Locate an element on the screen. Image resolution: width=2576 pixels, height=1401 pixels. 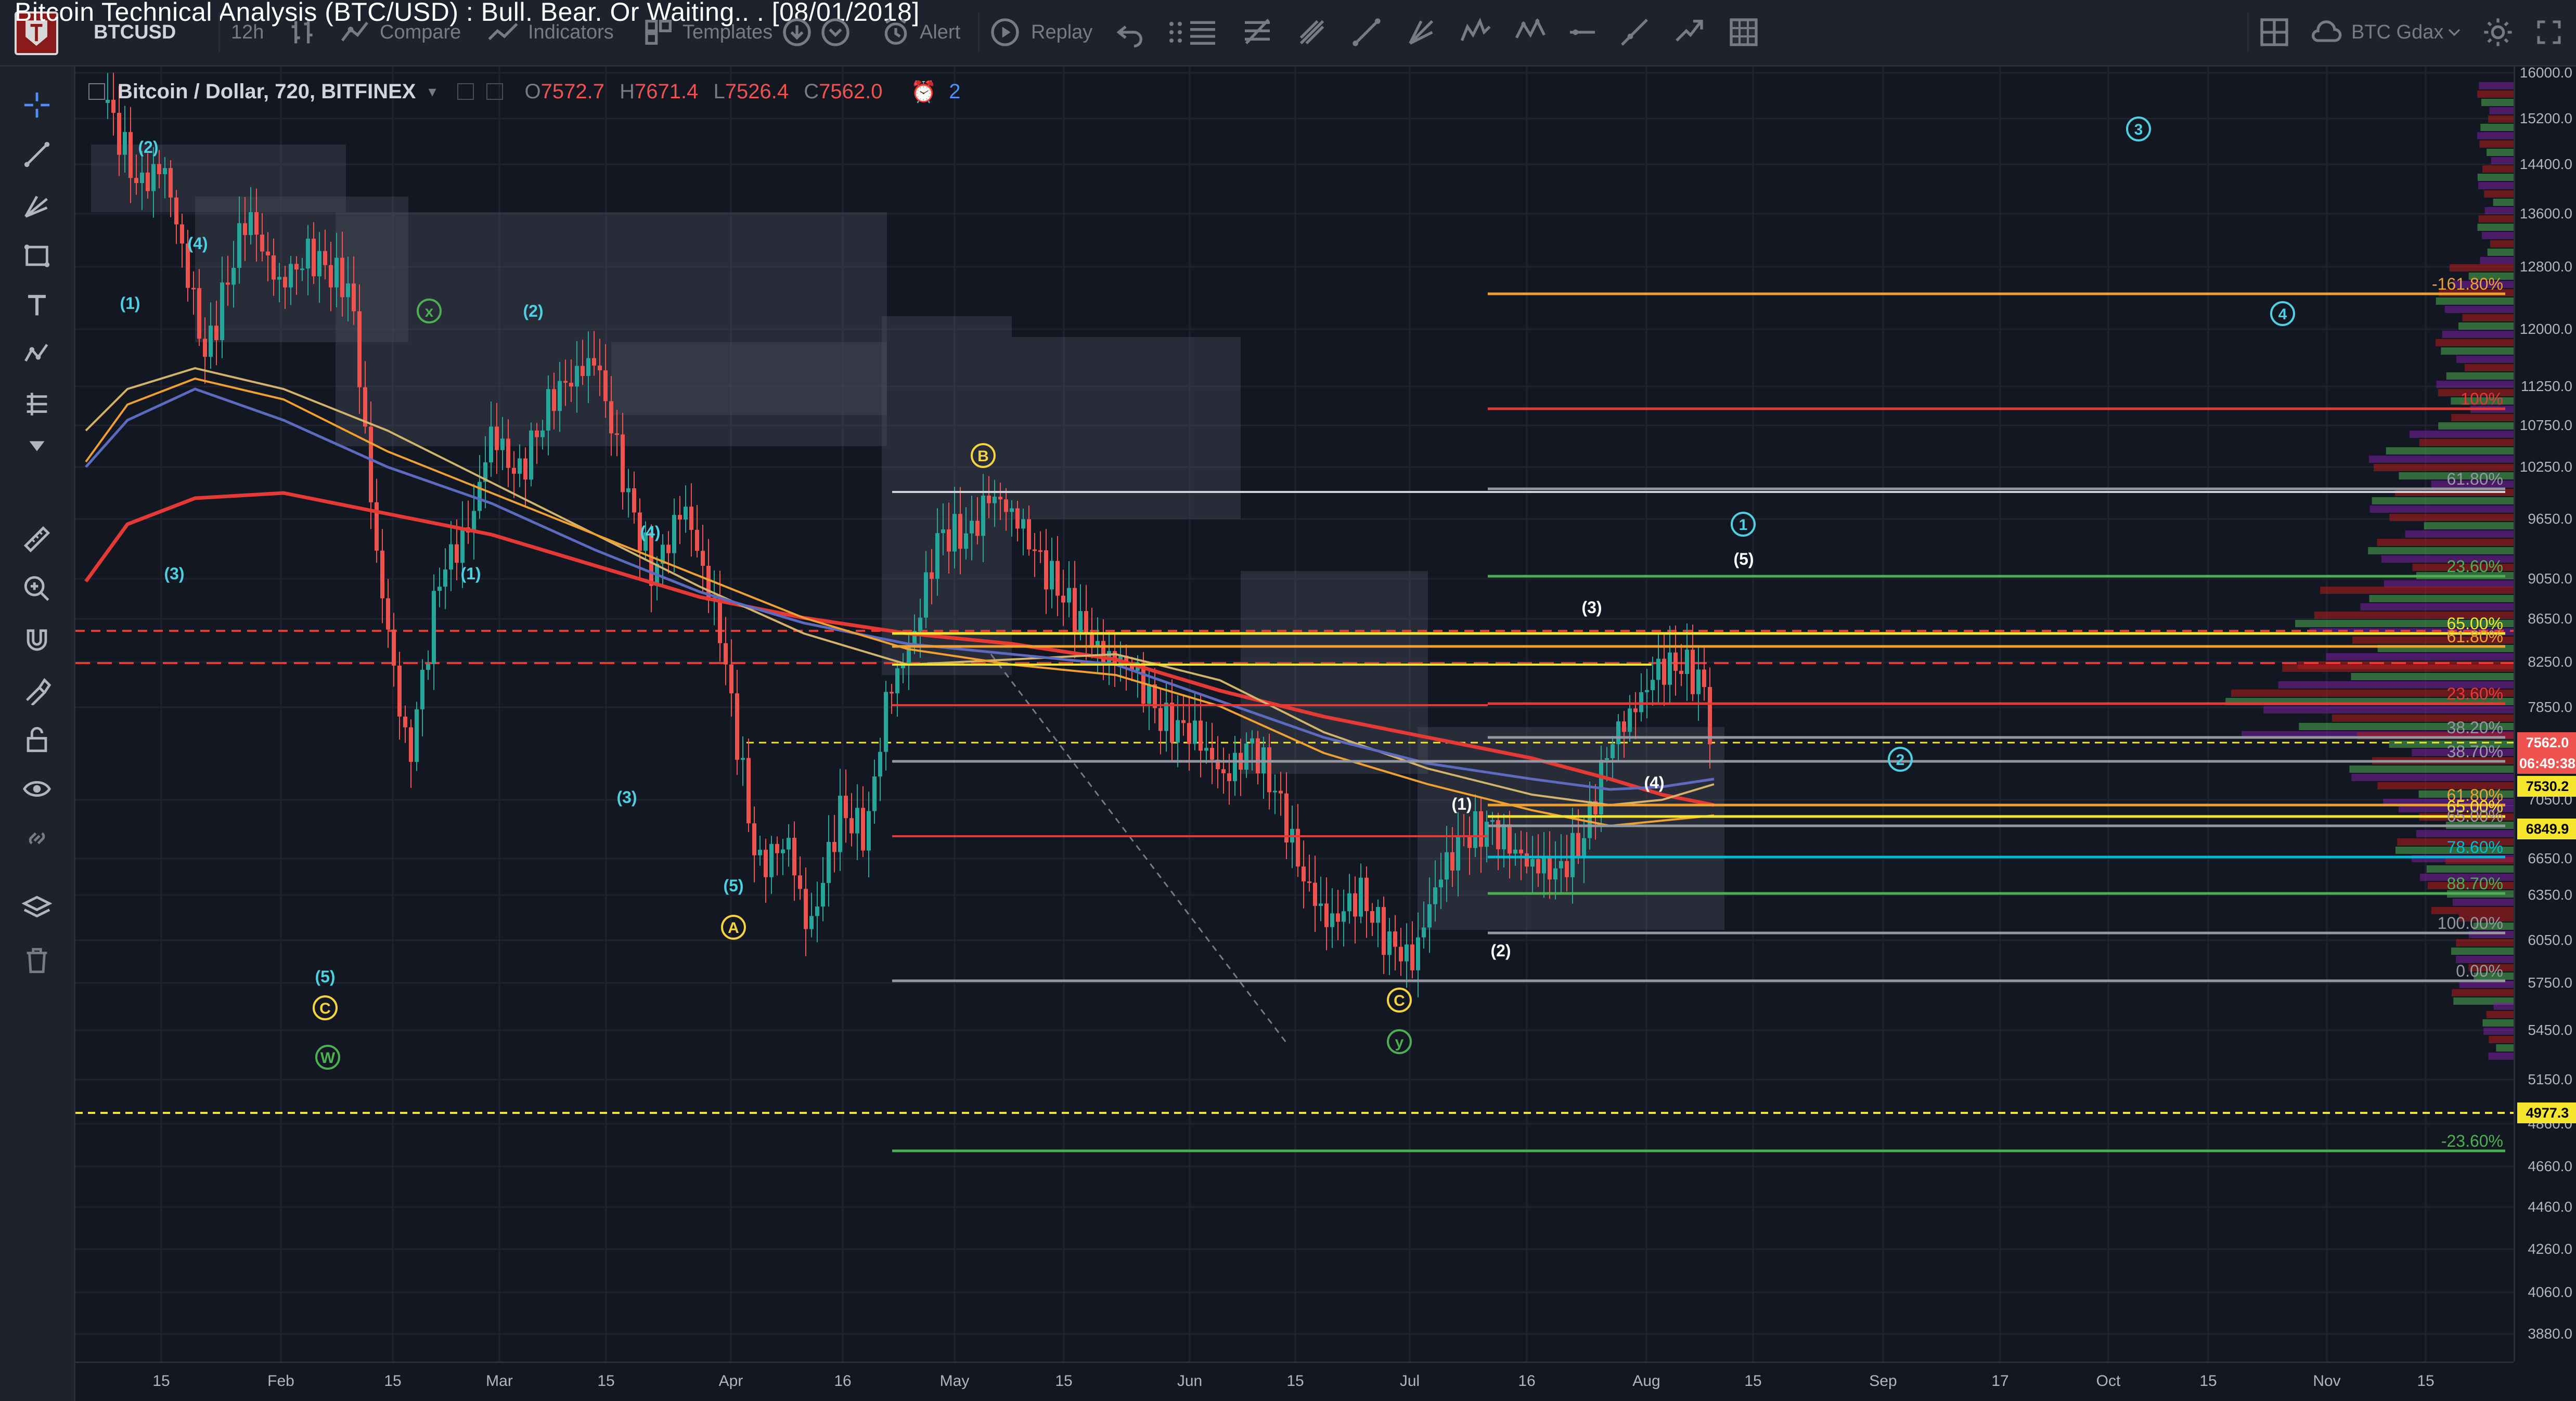
pitchfork-icon is located at coordinates (1312, 32).